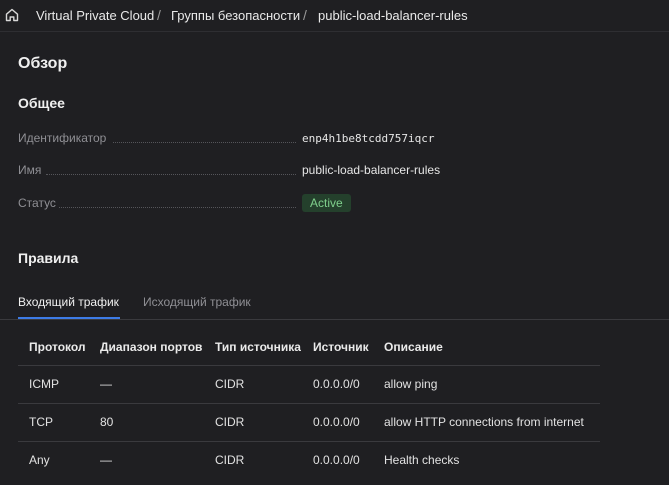 This screenshot has height=485, width=669. Describe the element at coordinates (151, 347) in the screenshot. I see `column-header-port-range: Диапазон портов` at that location.